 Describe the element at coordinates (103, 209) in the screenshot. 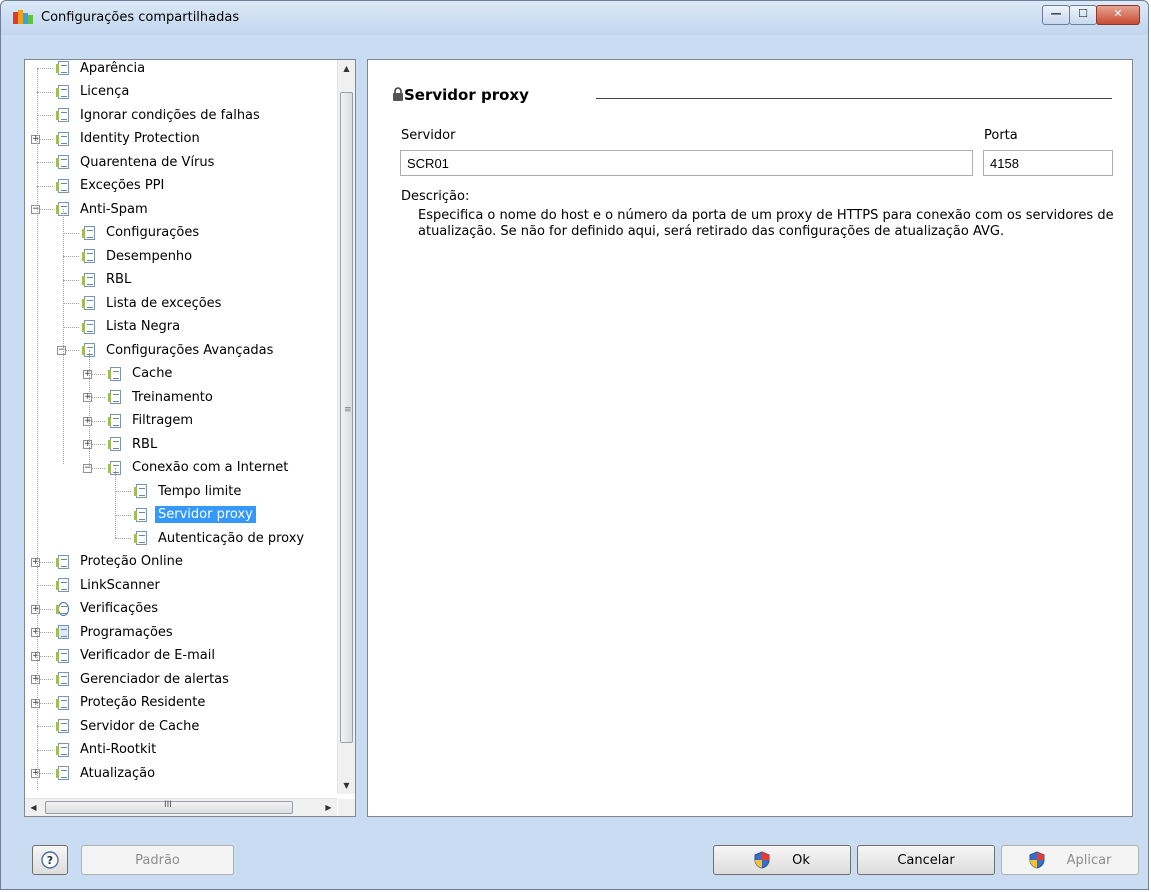

I see `tree-item: Anti-Spam` at that location.